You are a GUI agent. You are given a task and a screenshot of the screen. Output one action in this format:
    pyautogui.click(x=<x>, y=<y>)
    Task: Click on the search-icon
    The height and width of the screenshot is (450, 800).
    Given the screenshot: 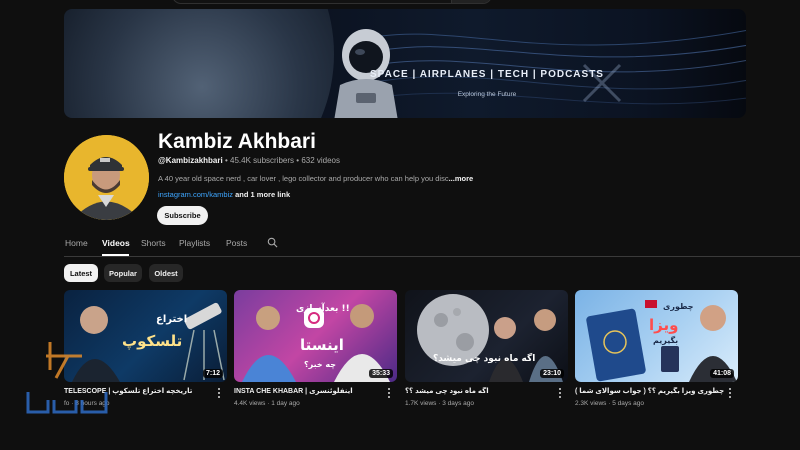 What is the action you would take?
    pyautogui.click(x=272, y=242)
    